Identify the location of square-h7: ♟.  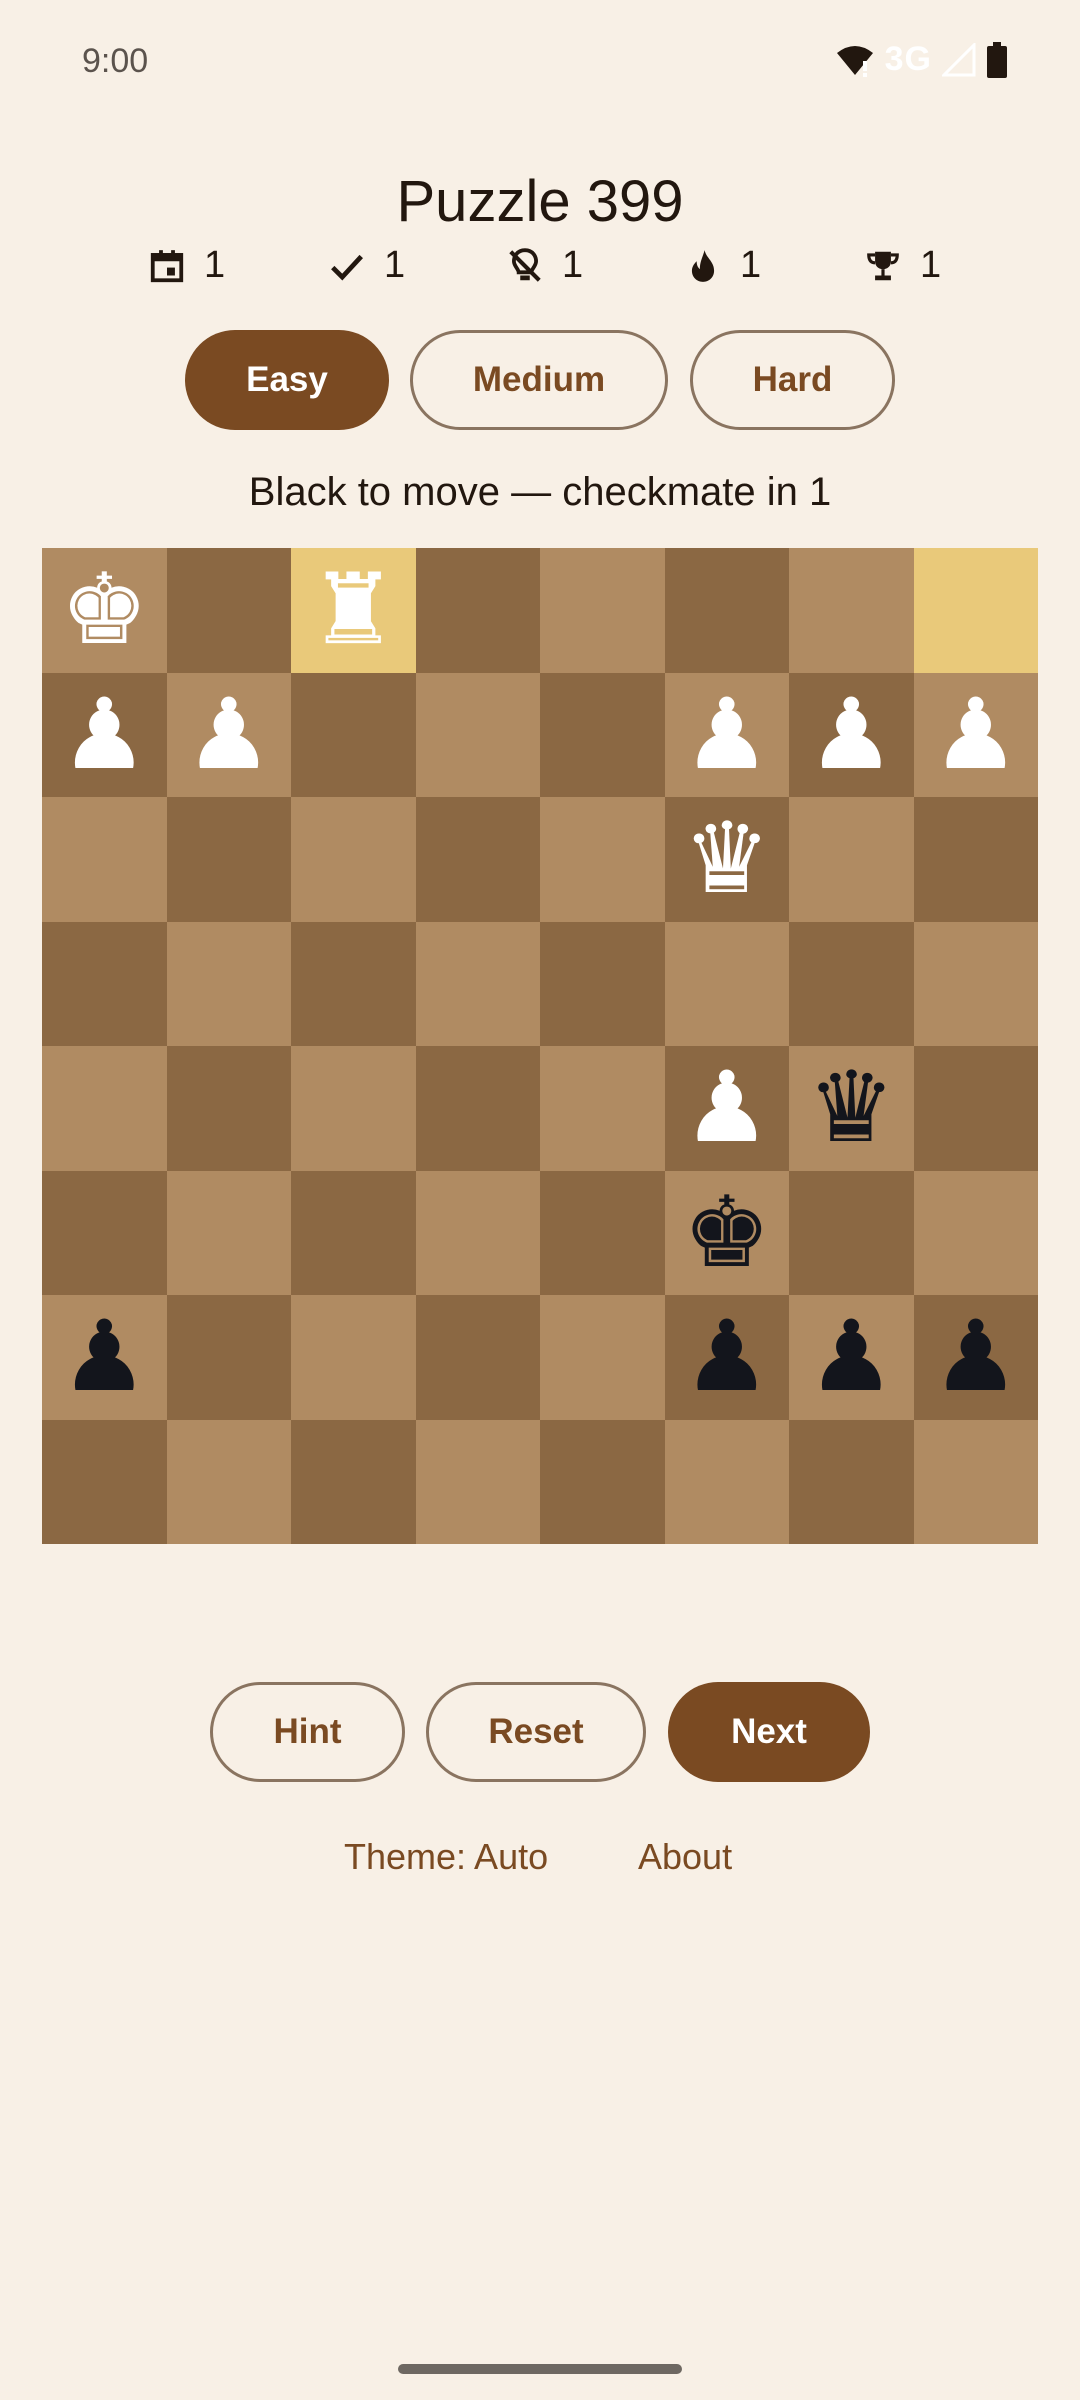
(975, 734).